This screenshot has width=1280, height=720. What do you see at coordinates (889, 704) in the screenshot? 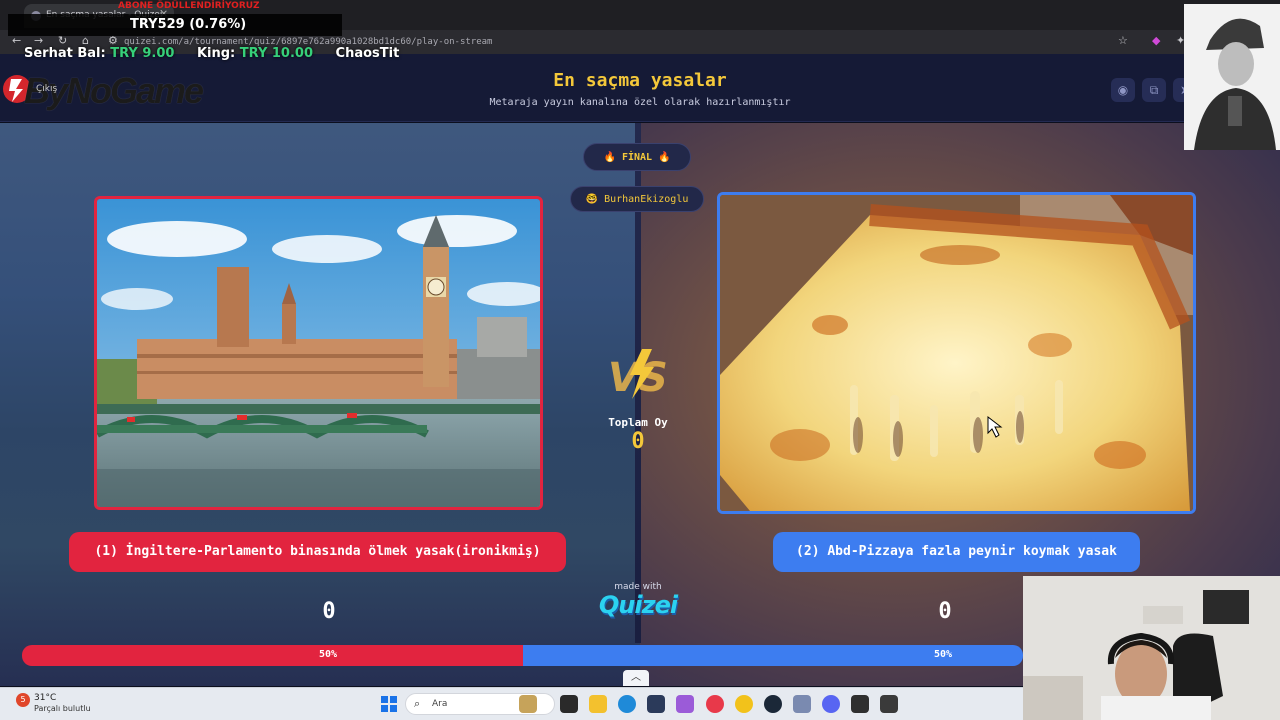
I see `obs-icon` at bounding box center [889, 704].